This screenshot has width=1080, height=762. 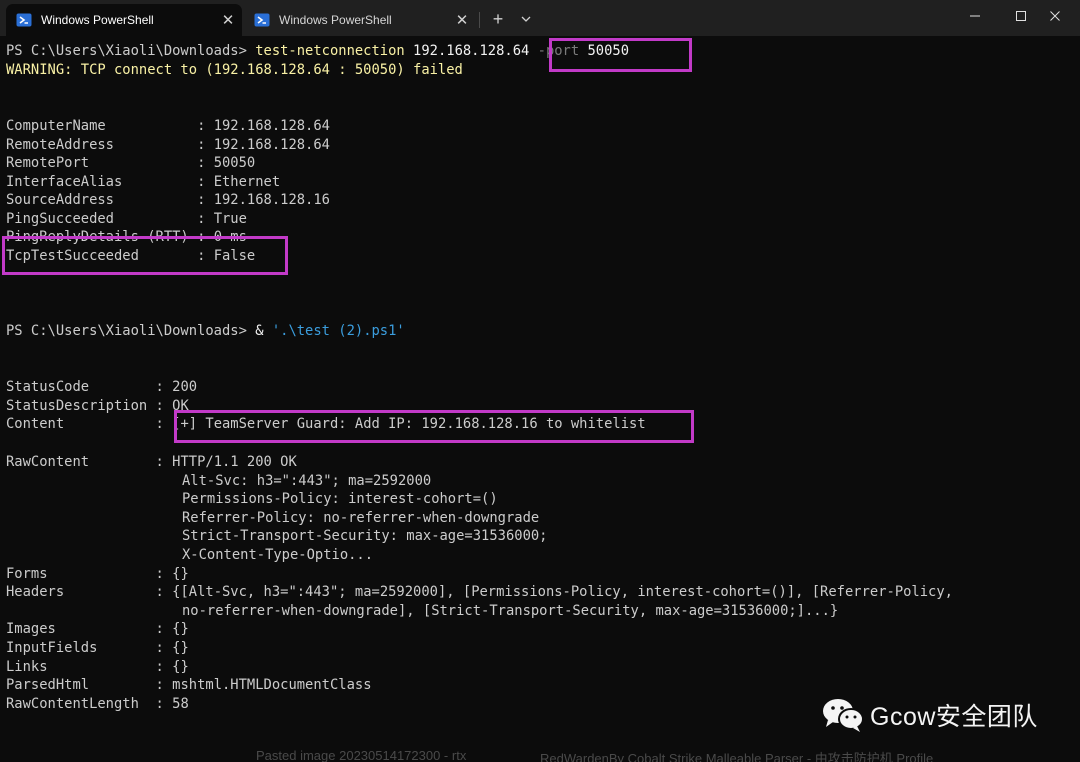 What do you see at coordinates (954, 717) in the screenshot?
I see `watermark-text: Gcow安全团队` at bounding box center [954, 717].